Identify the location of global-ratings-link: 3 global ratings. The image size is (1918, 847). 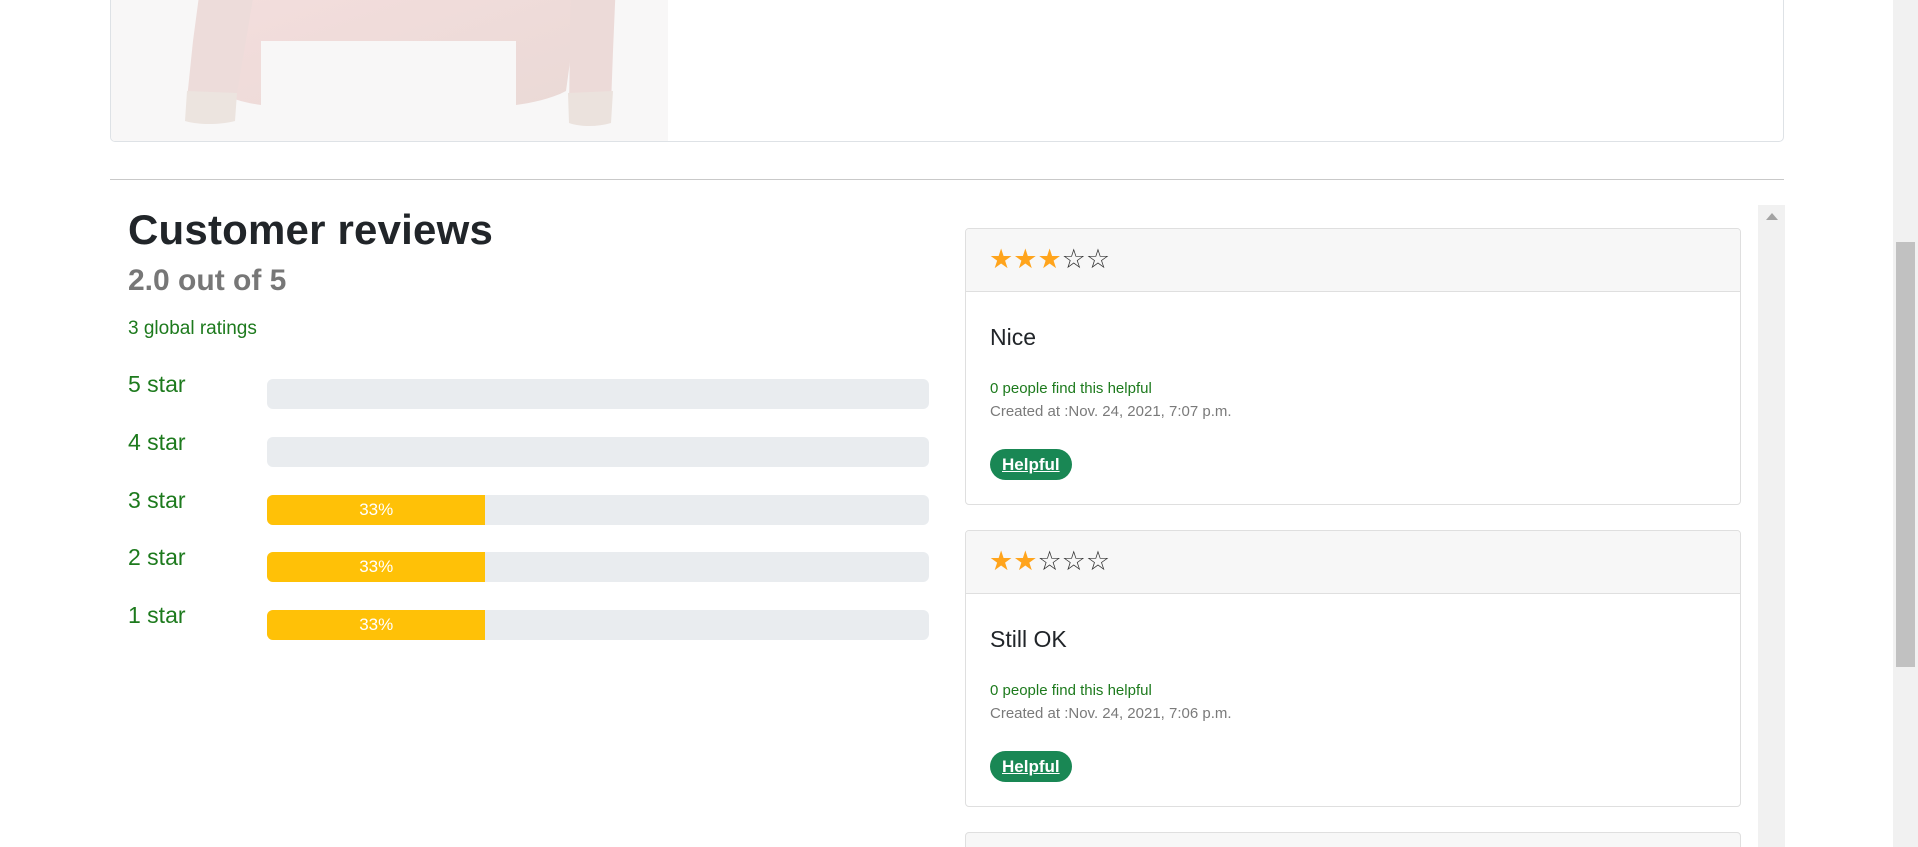
(192, 329).